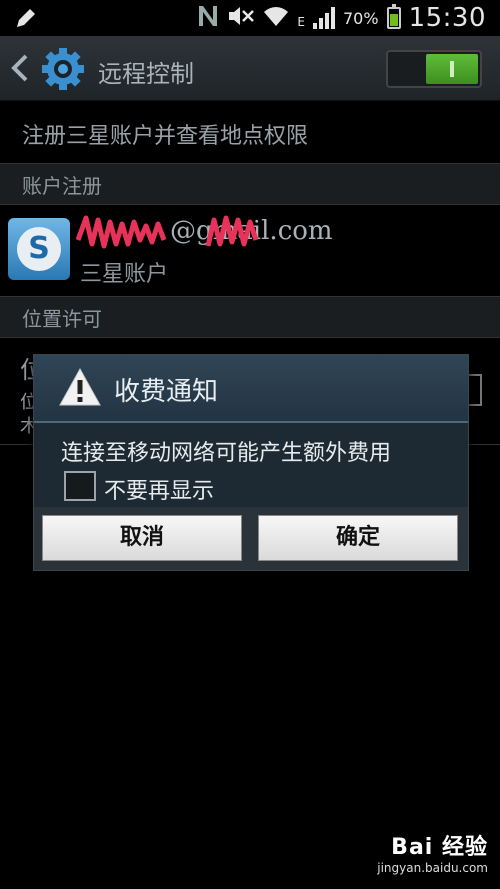 The width and height of the screenshot is (500, 889). What do you see at coordinates (20, 68) in the screenshot?
I see `back-arrow-icon` at bounding box center [20, 68].